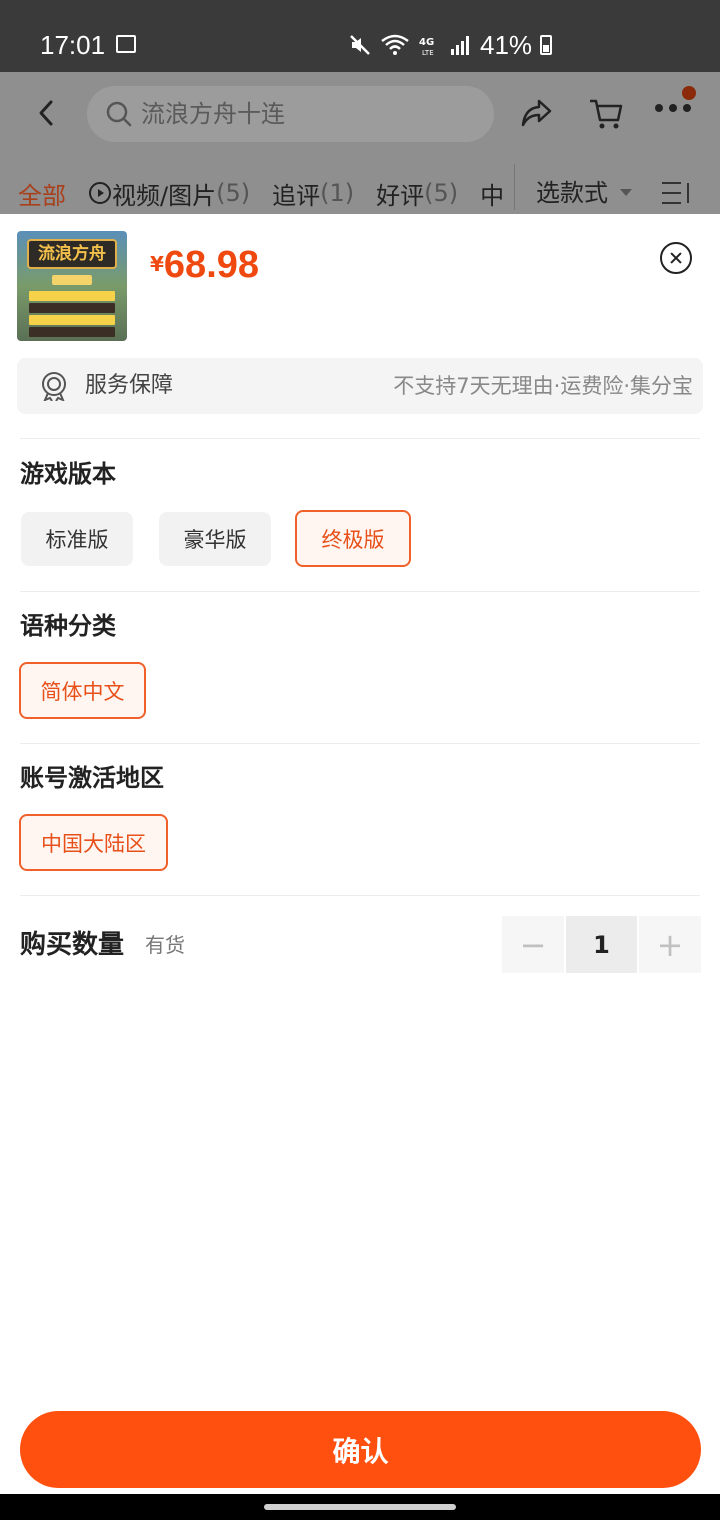 Image resolution: width=720 pixels, height=1520 pixels. I want to click on tab-positive: 好评 (5), so click(417, 193).